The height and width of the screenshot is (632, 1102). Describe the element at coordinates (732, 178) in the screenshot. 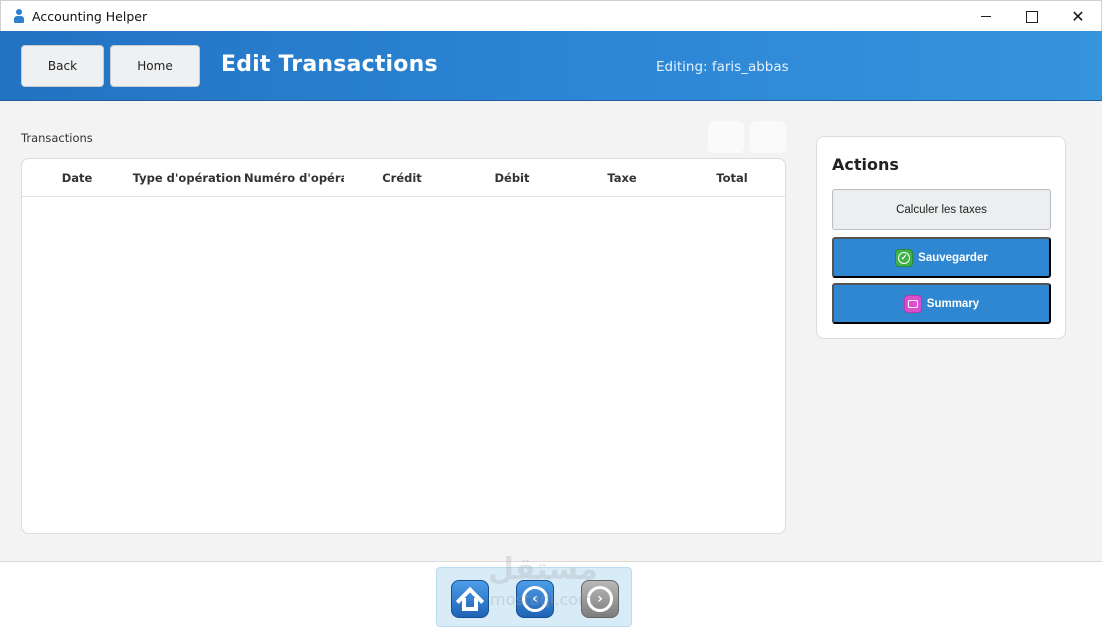

I see `column-header-total: Total` at that location.